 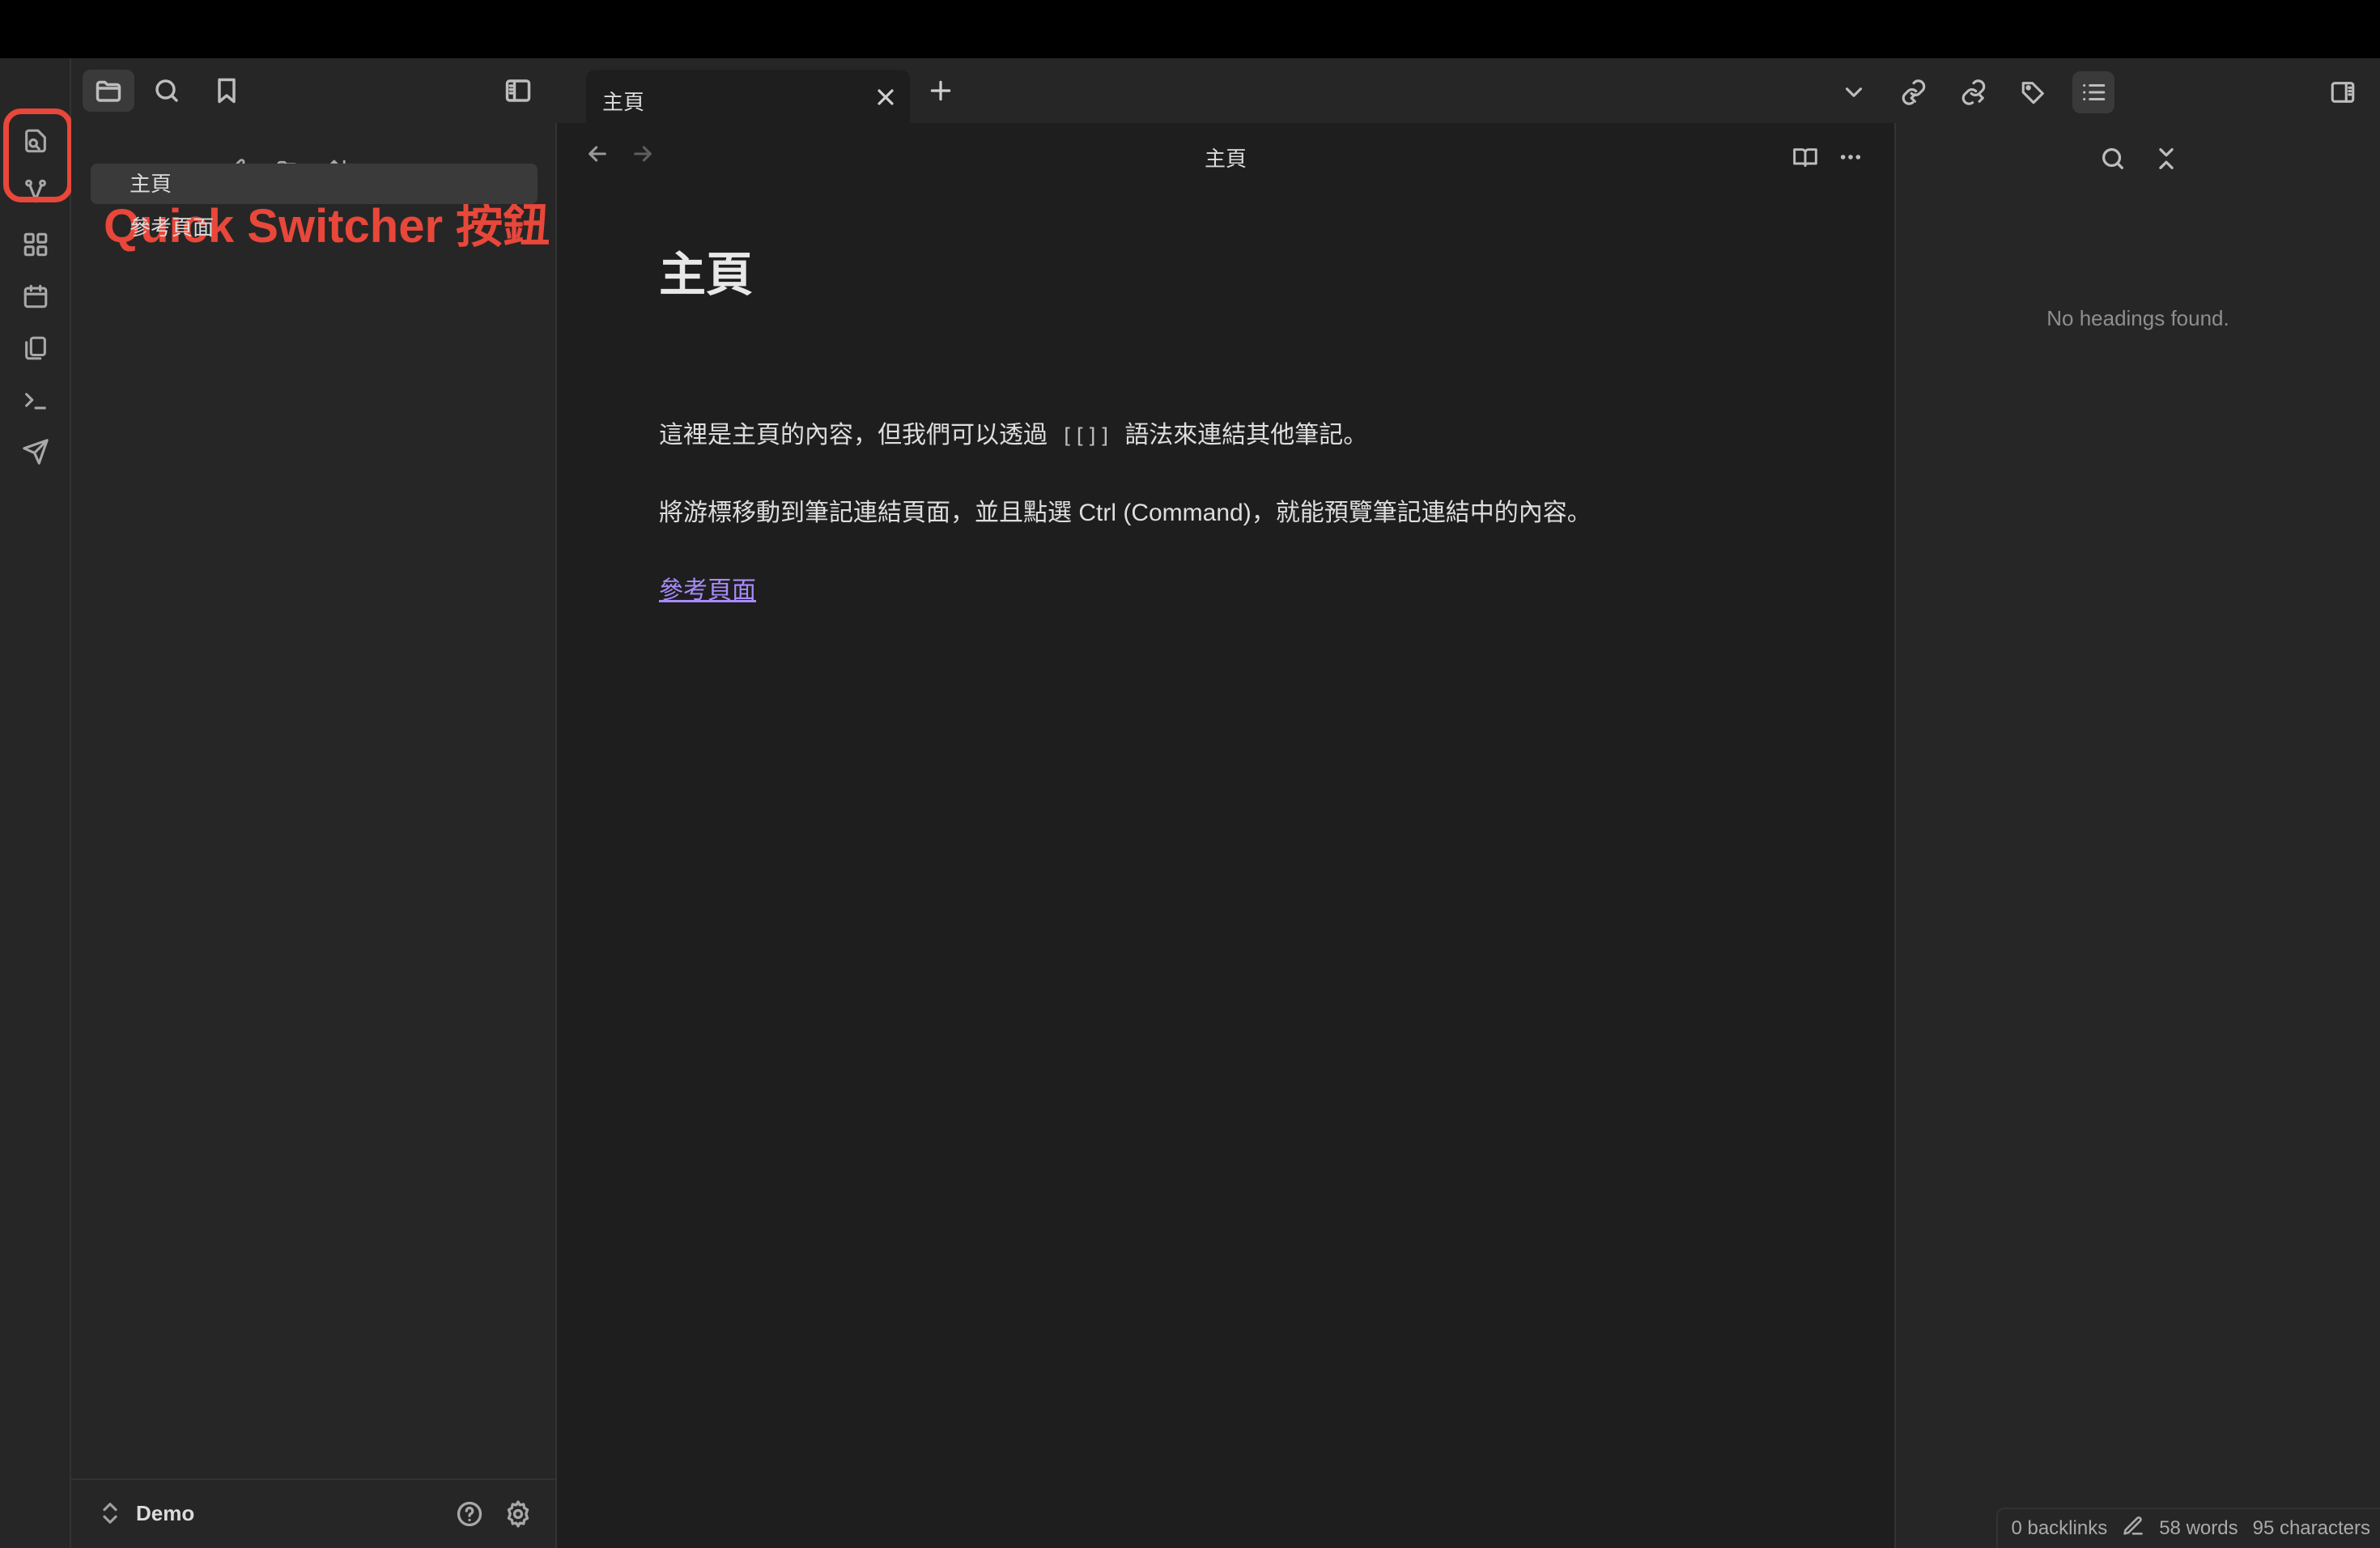 What do you see at coordinates (853, 436) in the screenshot?
I see `paragraph-1-before: 這裡是主頁的內容，但我們可以透過` at bounding box center [853, 436].